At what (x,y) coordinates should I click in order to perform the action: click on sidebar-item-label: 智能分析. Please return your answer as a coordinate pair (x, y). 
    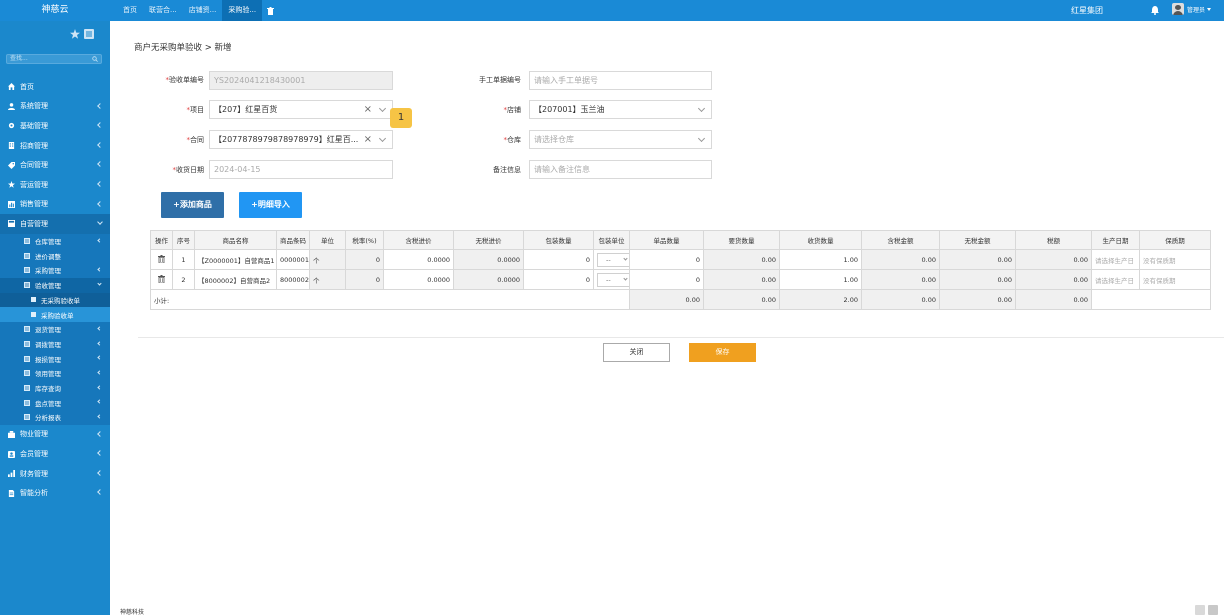
    Looking at the image, I should click on (34, 493).